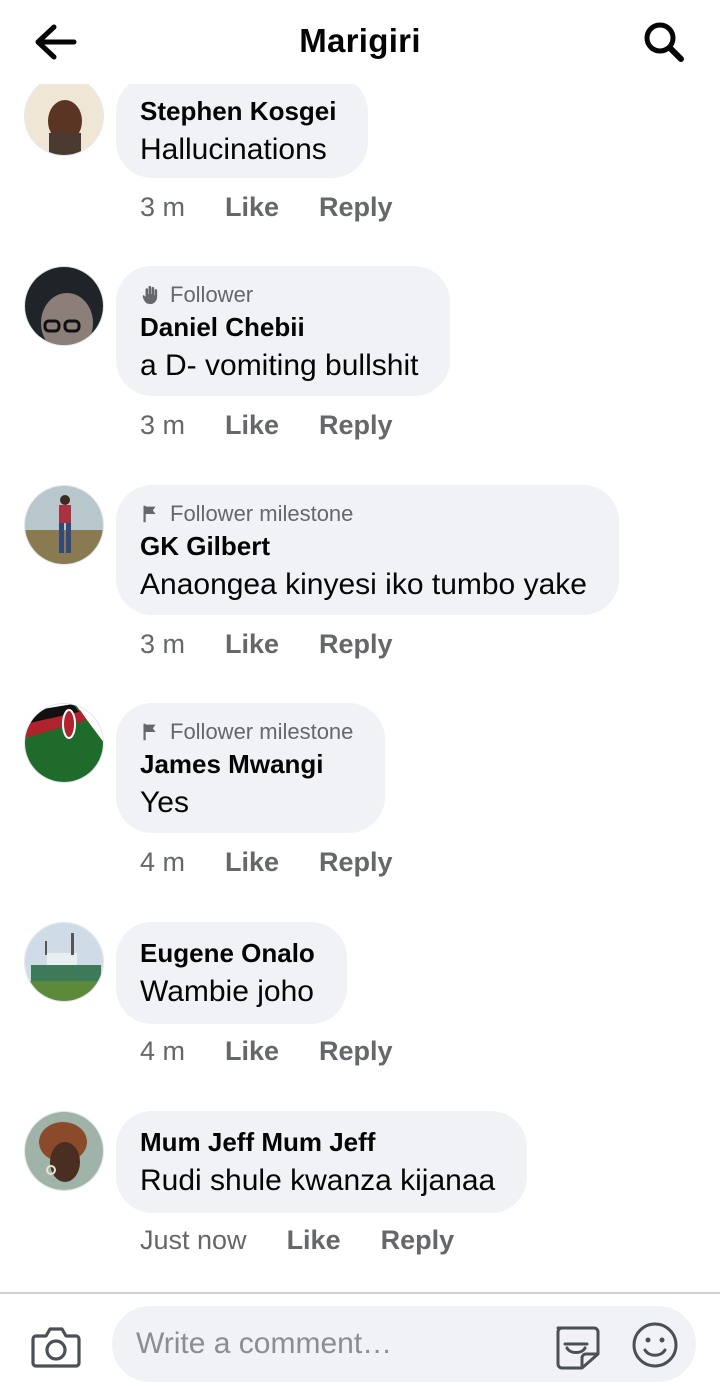 This screenshot has width=720, height=1386. I want to click on emoji-icon, so click(655, 1345).